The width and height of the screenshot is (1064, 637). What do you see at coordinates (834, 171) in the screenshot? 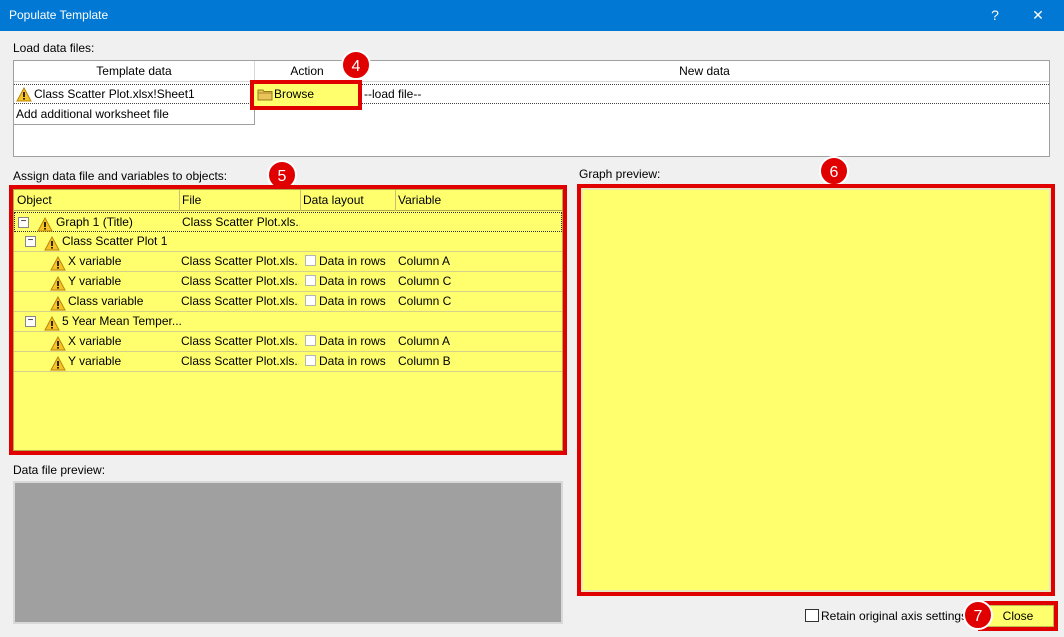
I see `annotation-badge-6: 6` at bounding box center [834, 171].